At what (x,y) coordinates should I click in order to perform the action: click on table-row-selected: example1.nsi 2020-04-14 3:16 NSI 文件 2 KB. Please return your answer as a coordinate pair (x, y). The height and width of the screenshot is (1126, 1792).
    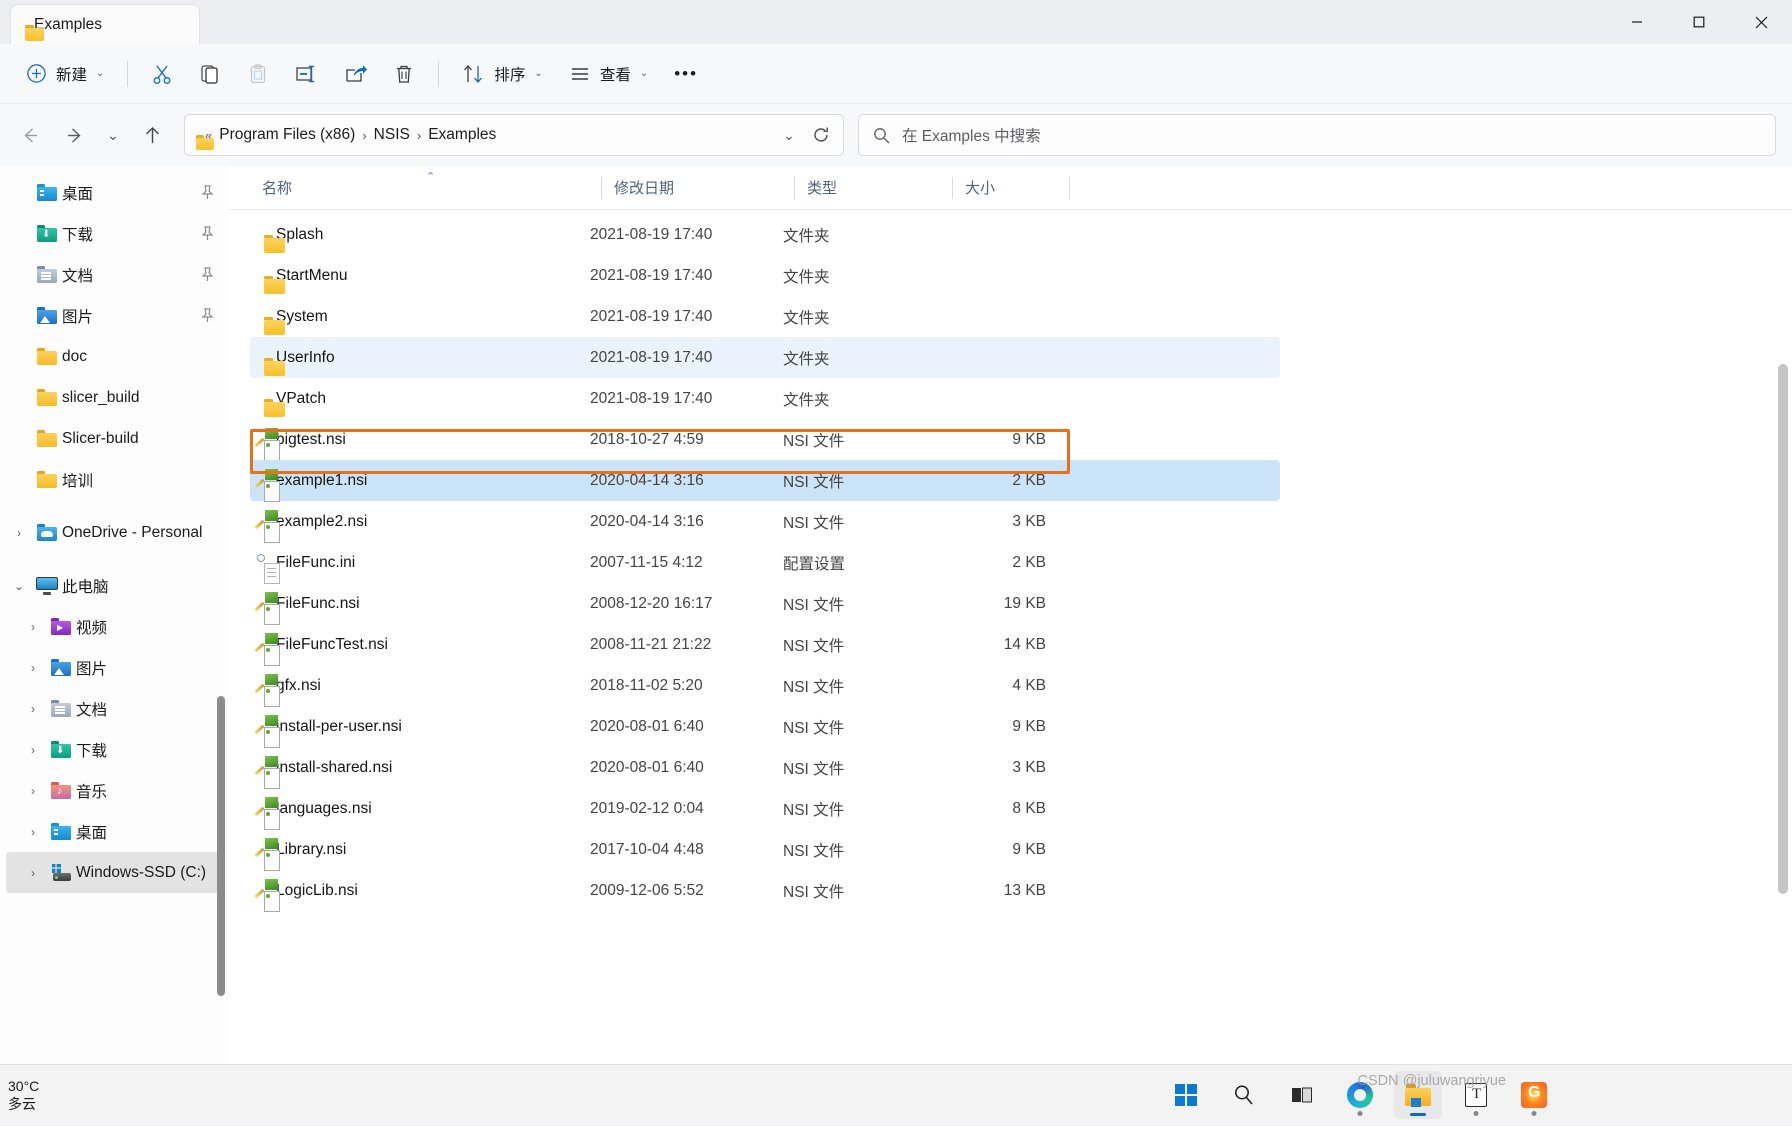
    Looking at the image, I should click on (765, 480).